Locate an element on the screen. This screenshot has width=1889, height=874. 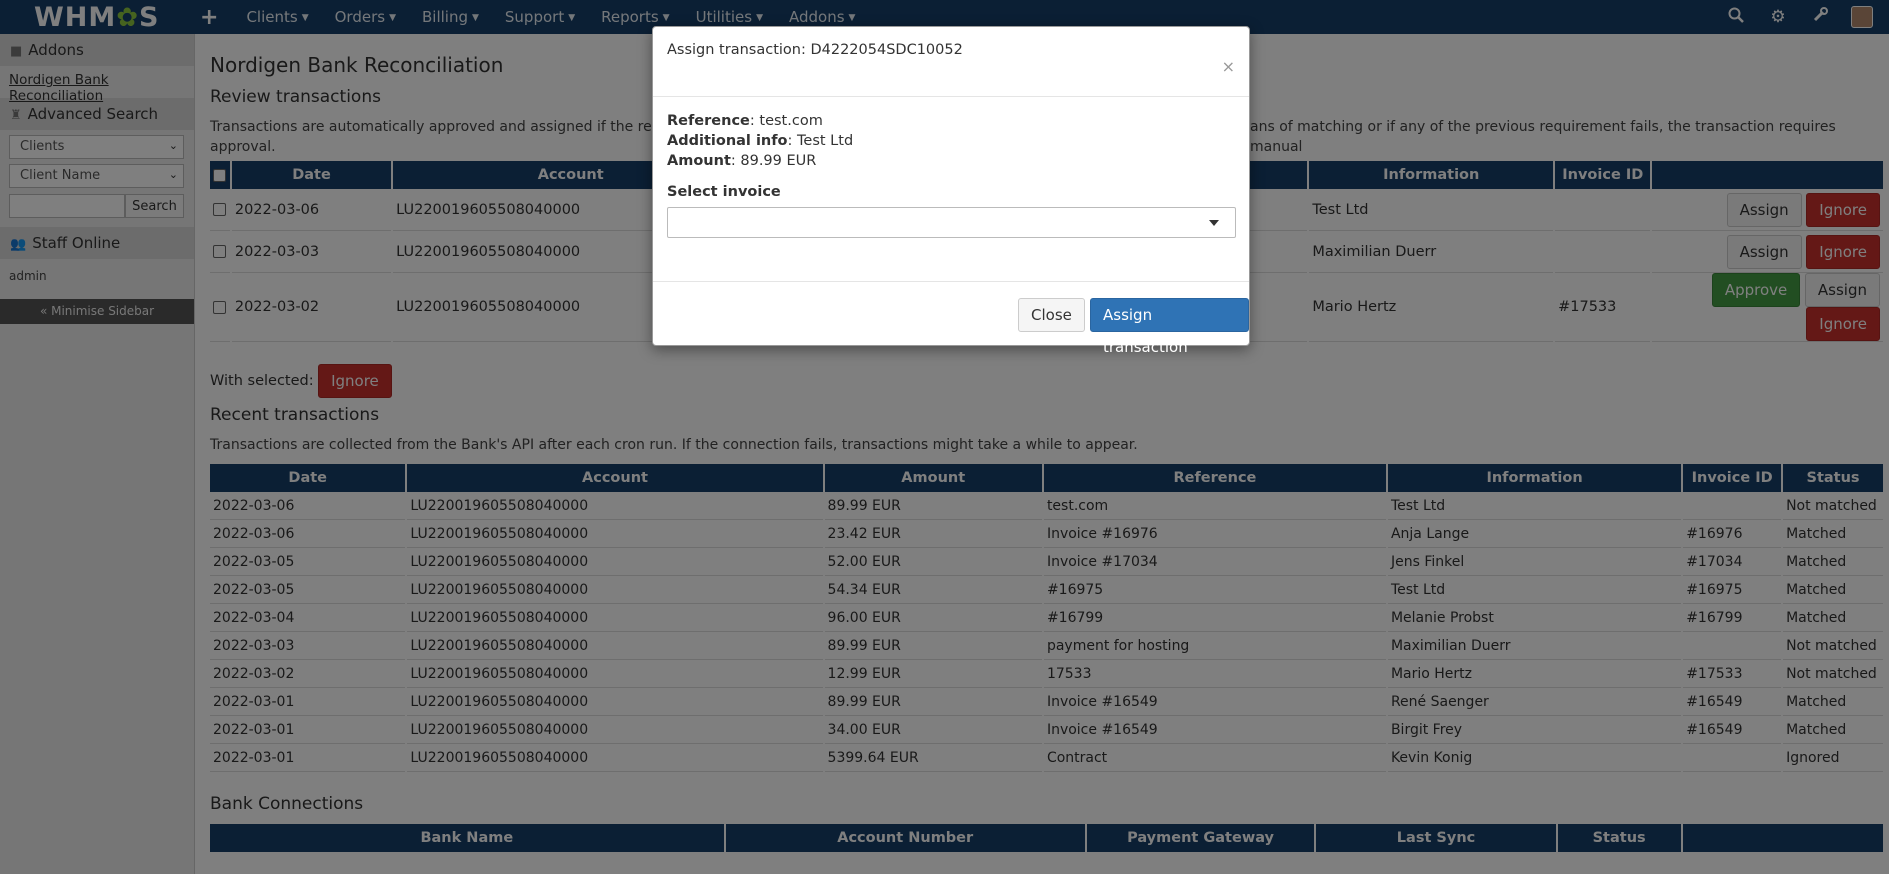
caret-down-icon is located at coordinates (1214, 223).